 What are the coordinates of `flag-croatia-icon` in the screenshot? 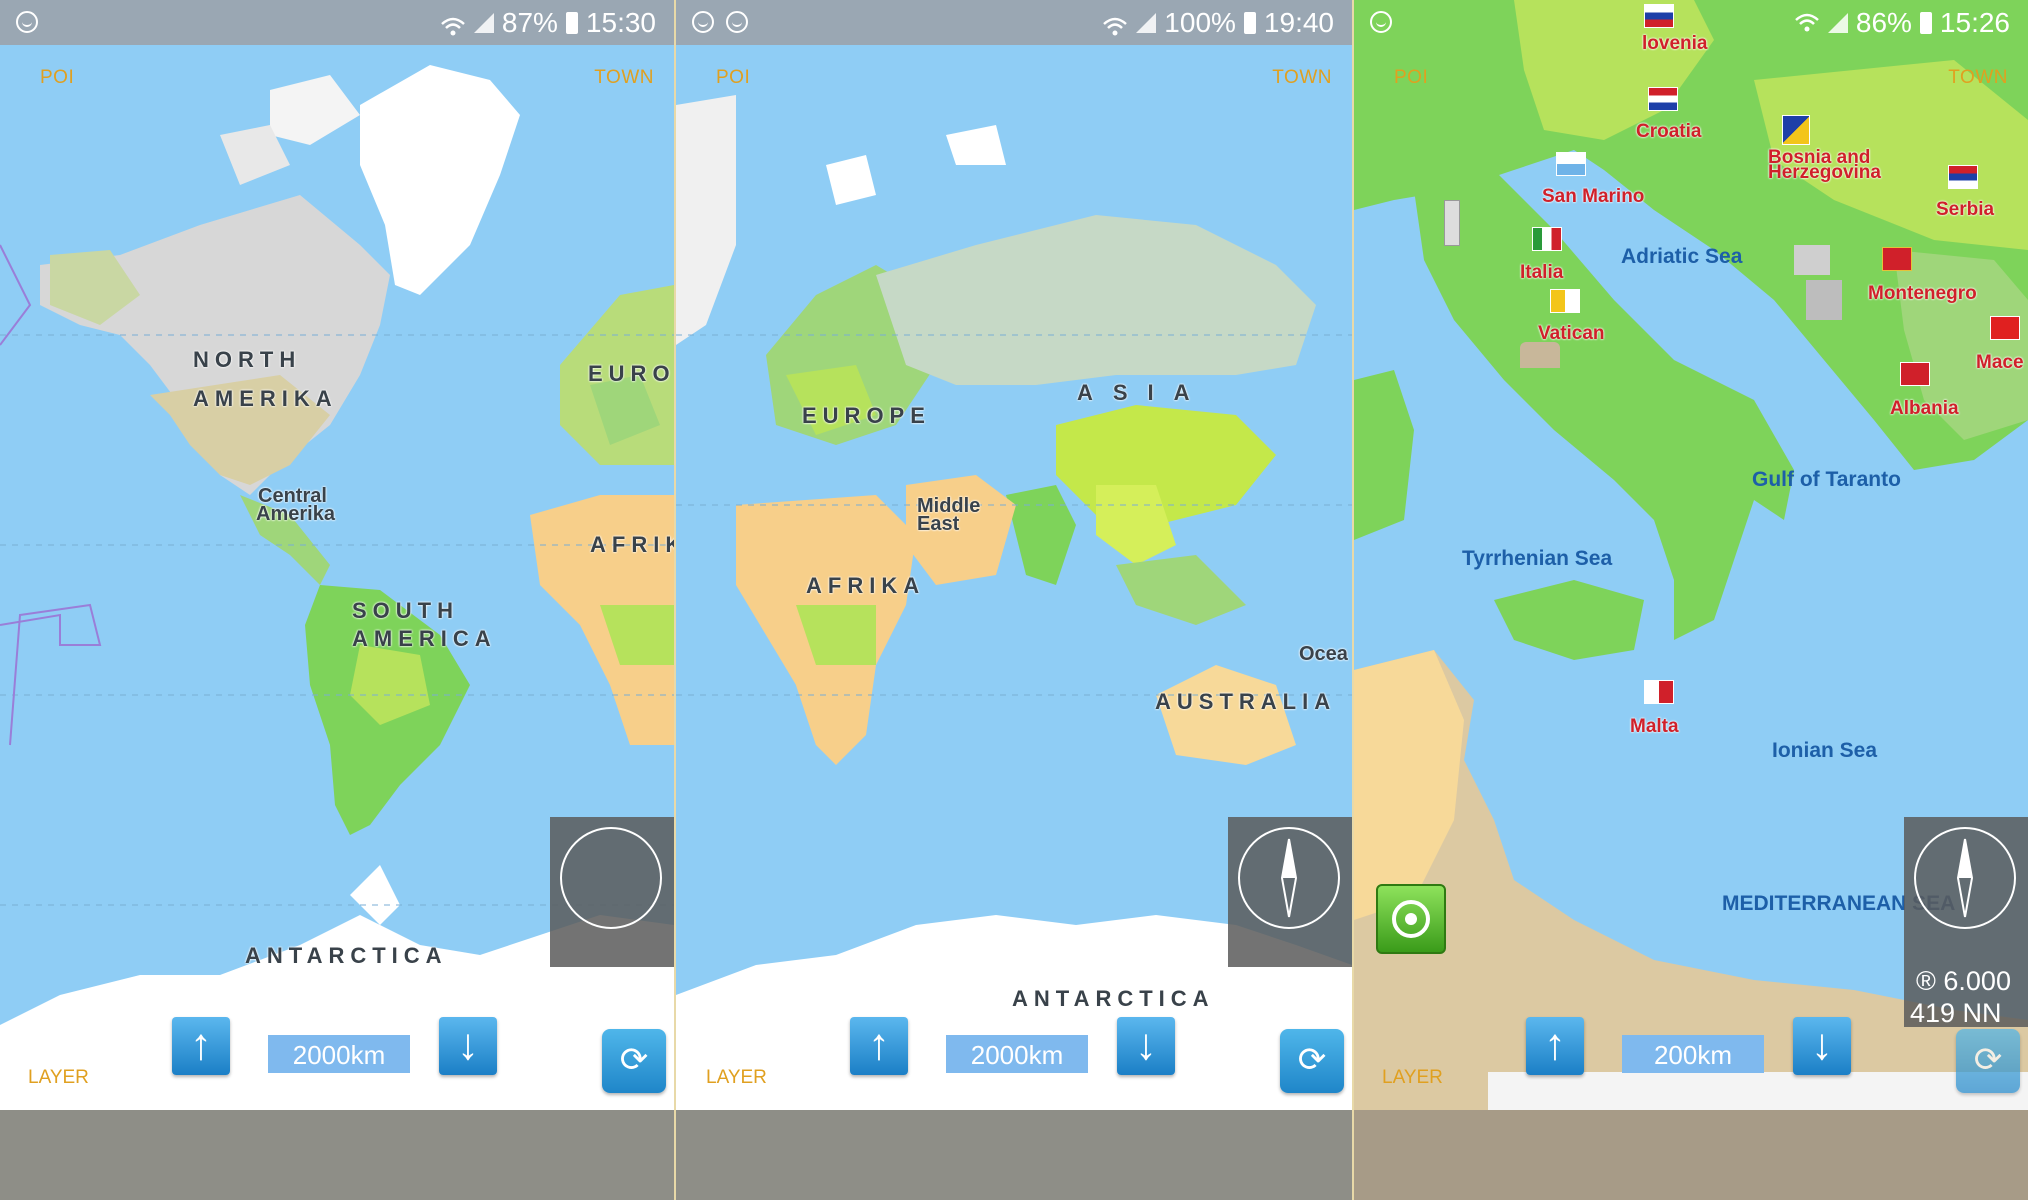 It's located at (1663, 99).